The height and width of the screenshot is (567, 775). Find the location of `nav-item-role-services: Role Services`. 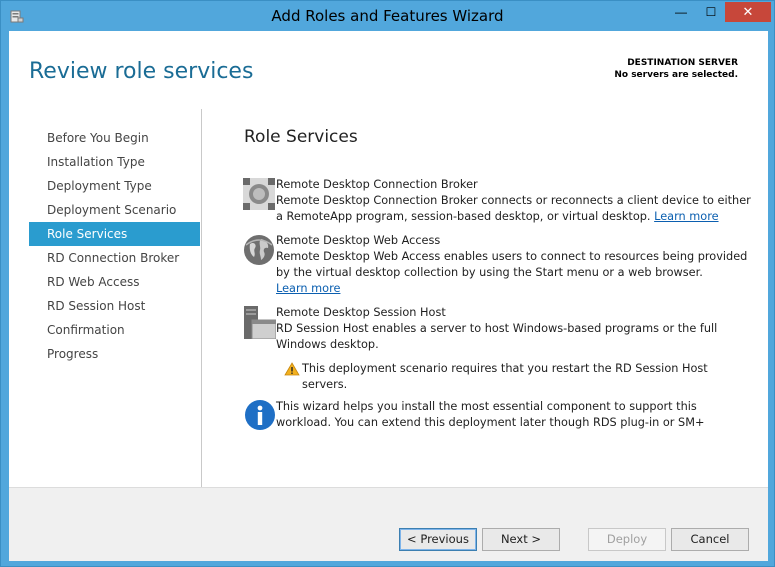

nav-item-role-services: Role Services is located at coordinates (114, 234).